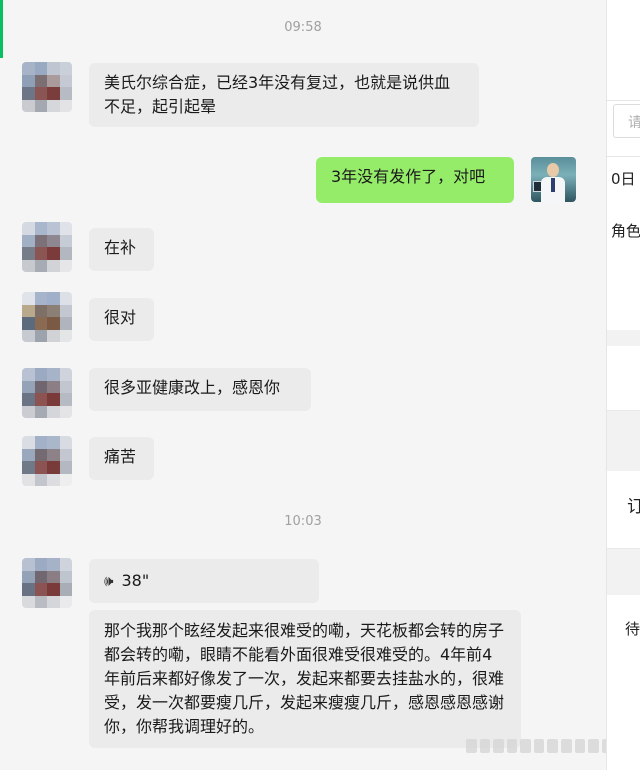  Describe the element at coordinates (121, 249) in the screenshot. I see `message-bubble: 在补` at that location.